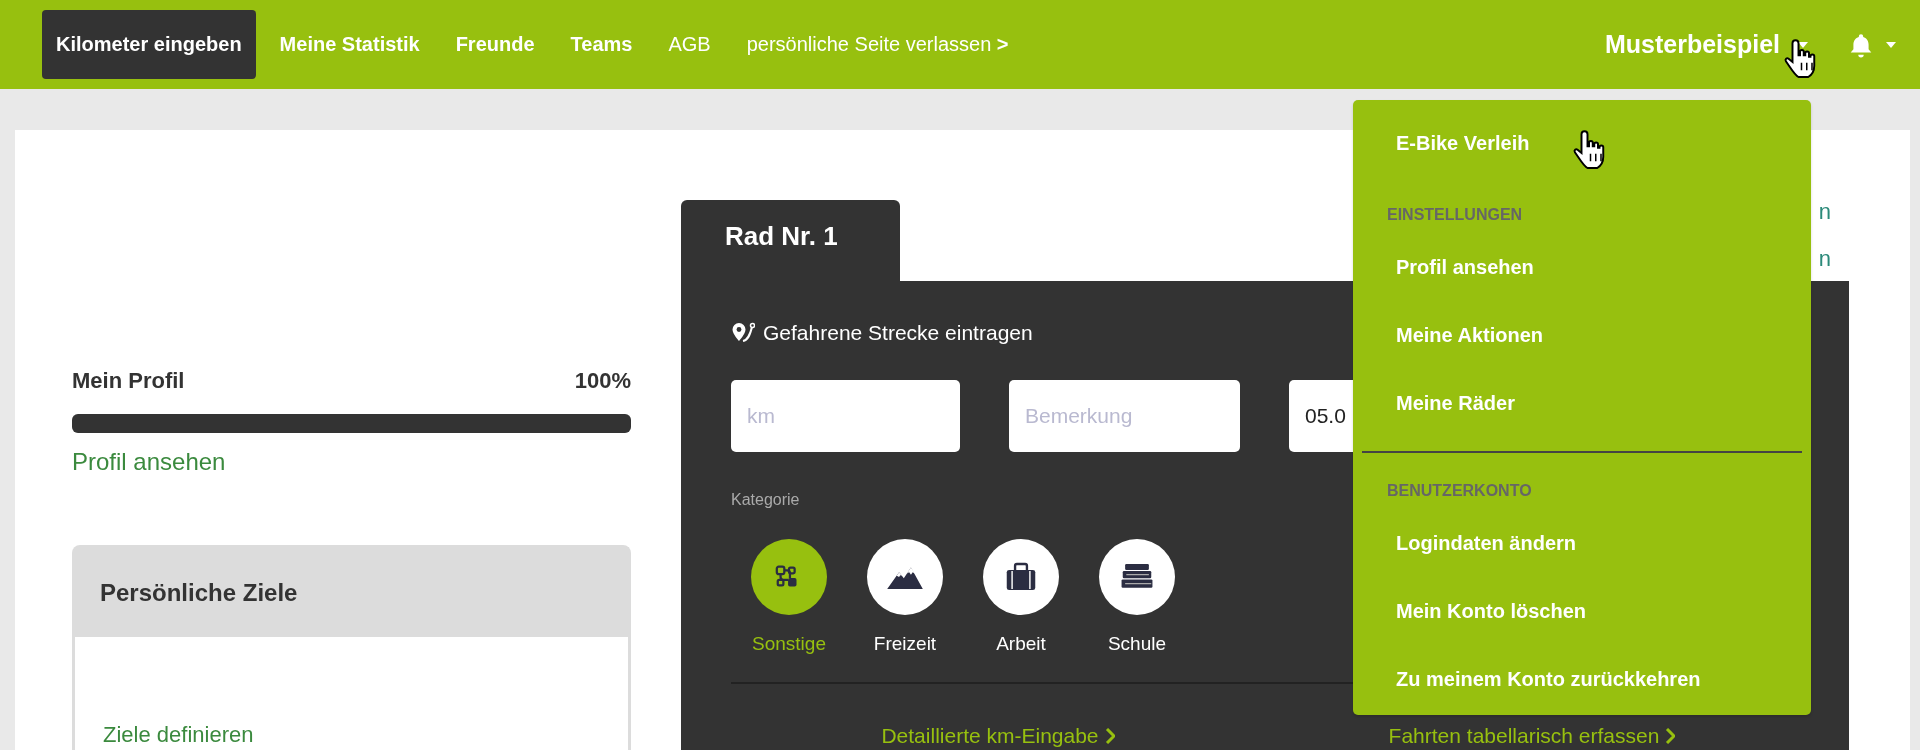 This screenshot has height=750, width=1920. I want to click on nav-link: Kilometer eingeben, so click(149, 44).